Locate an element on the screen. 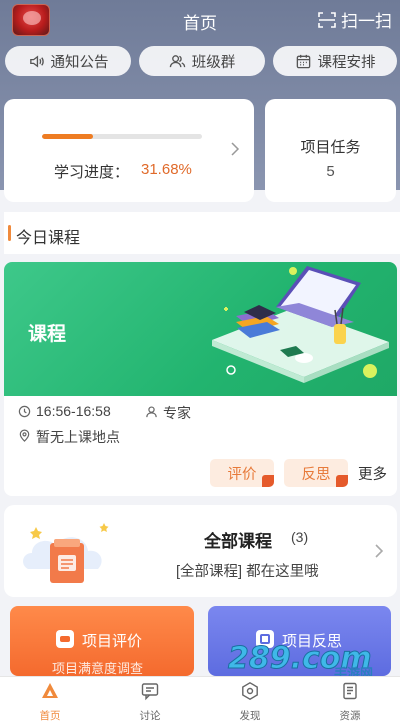 The width and height of the screenshot is (400, 721). speaker-icon is located at coordinates (36, 61).